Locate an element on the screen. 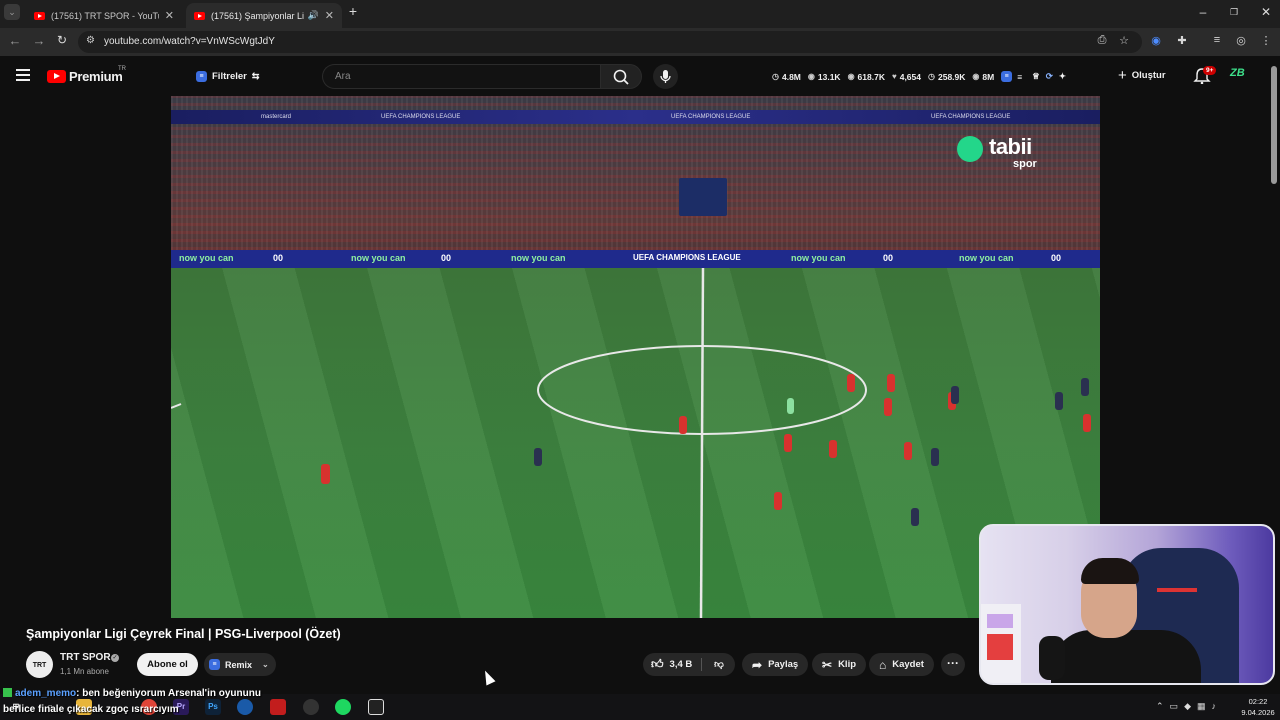 The width and height of the screenshot is (1280, 720). sparkle-icon: ✦ is located at coordinates (1062, 76).